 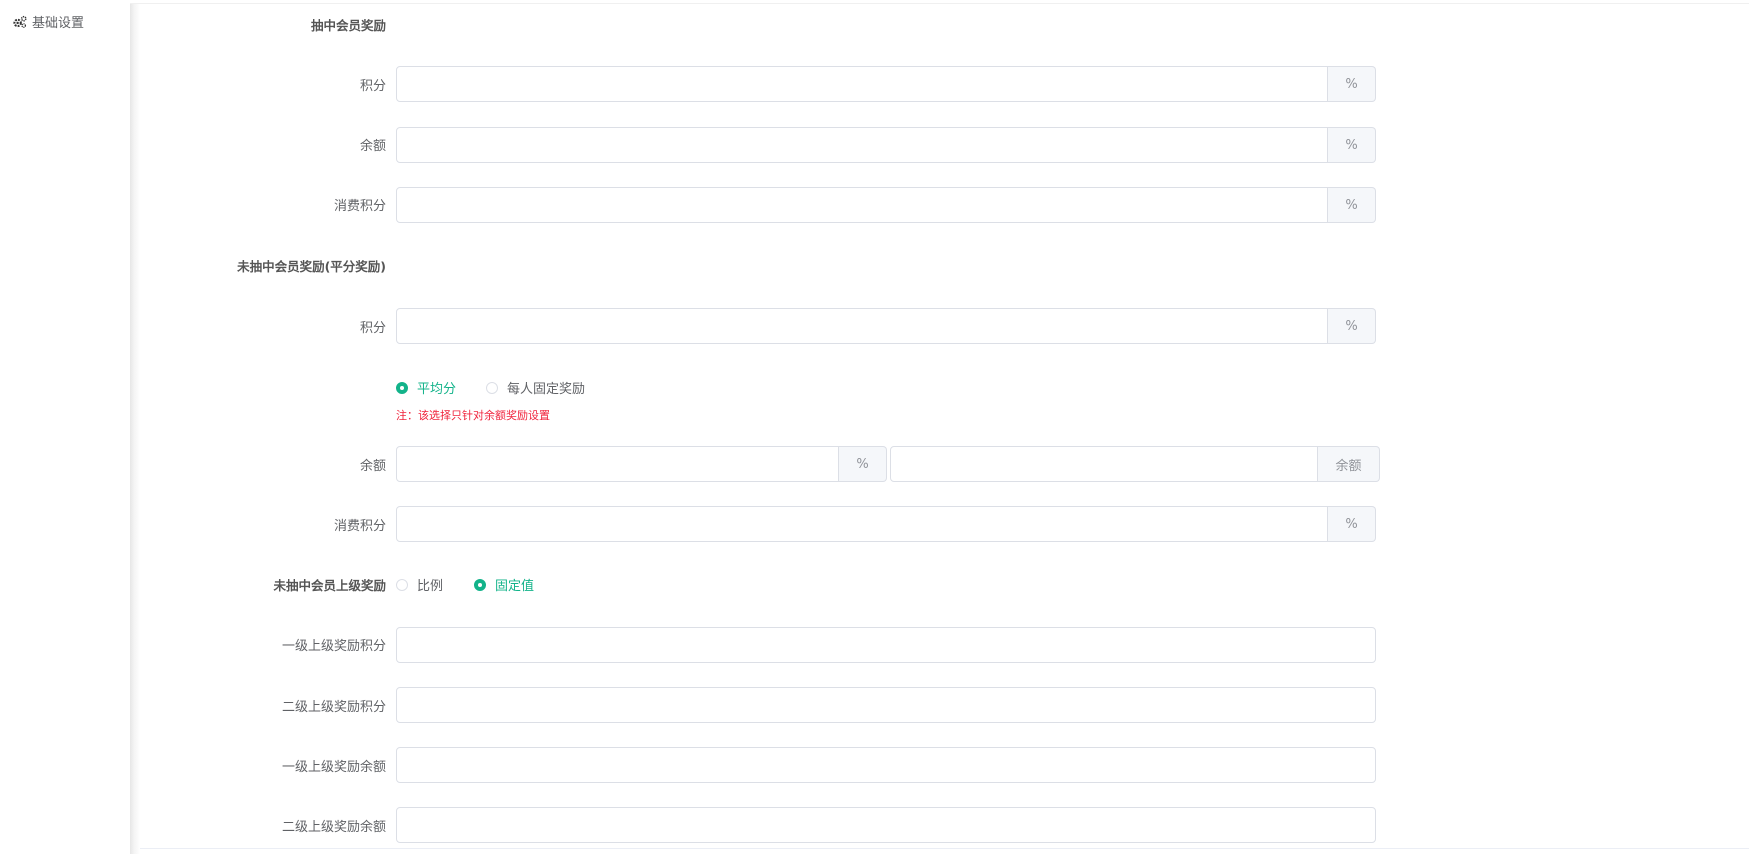 What do you see at coordinates (333, 767) in the screenshot?
I see `level1-balance-label: 一级上级奖励余额` at bounding box center [333, 767].